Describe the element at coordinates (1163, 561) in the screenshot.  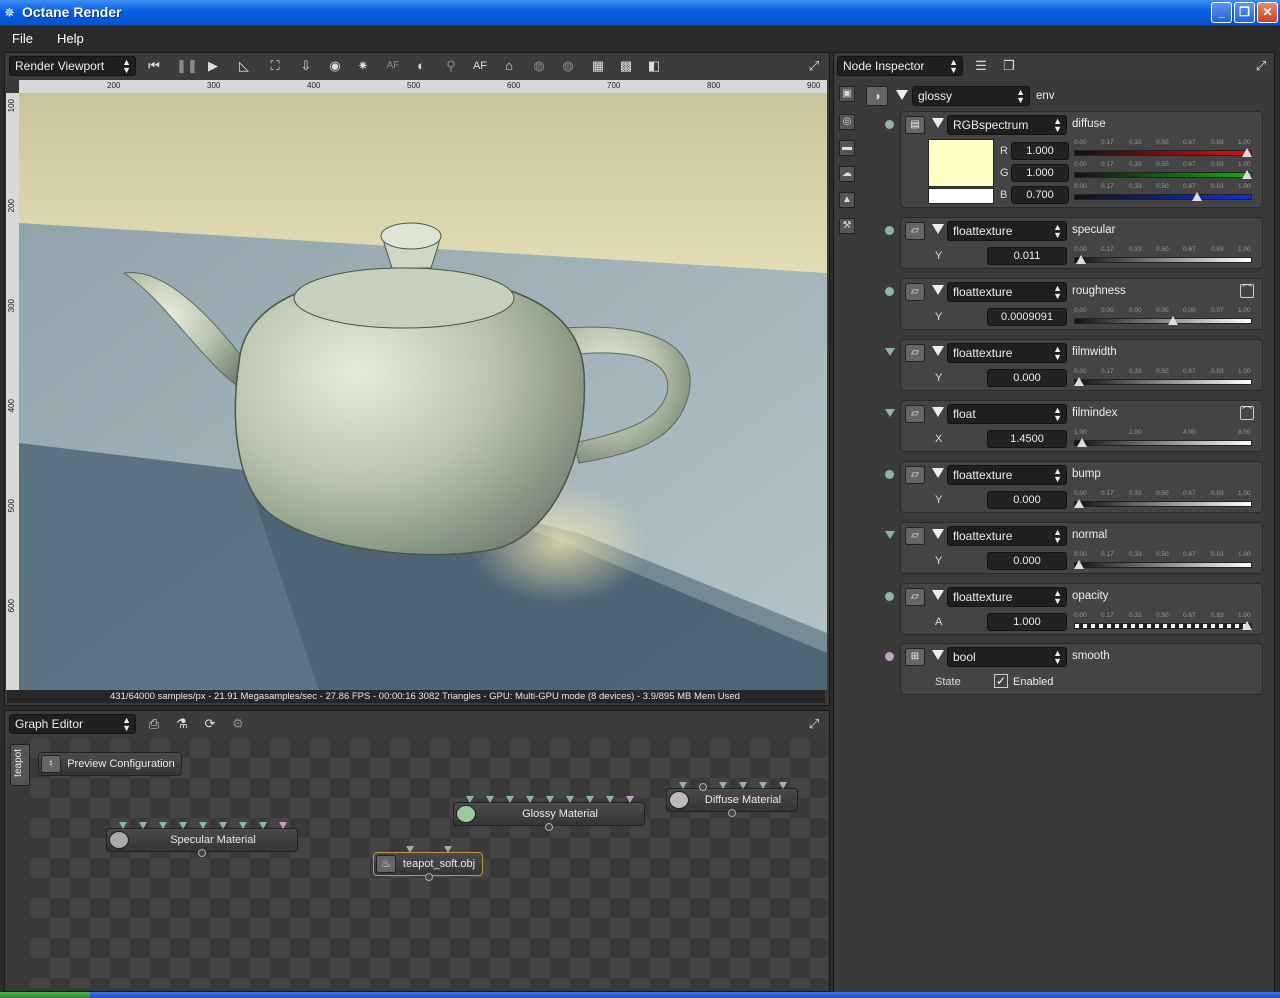
I see `normal-slider: 0.00 0.17 0.33 0.50 0.67 0.83 1.00` at that location.